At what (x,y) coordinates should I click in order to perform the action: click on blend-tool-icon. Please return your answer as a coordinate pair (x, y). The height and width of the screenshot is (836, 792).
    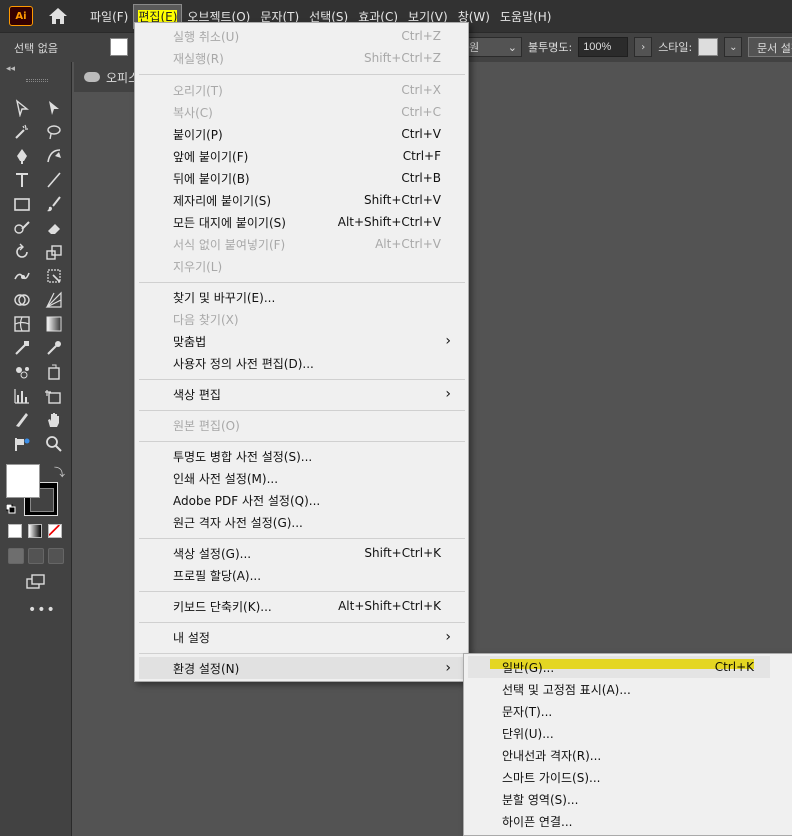
    Looking at the image, I should click on (22, 348).